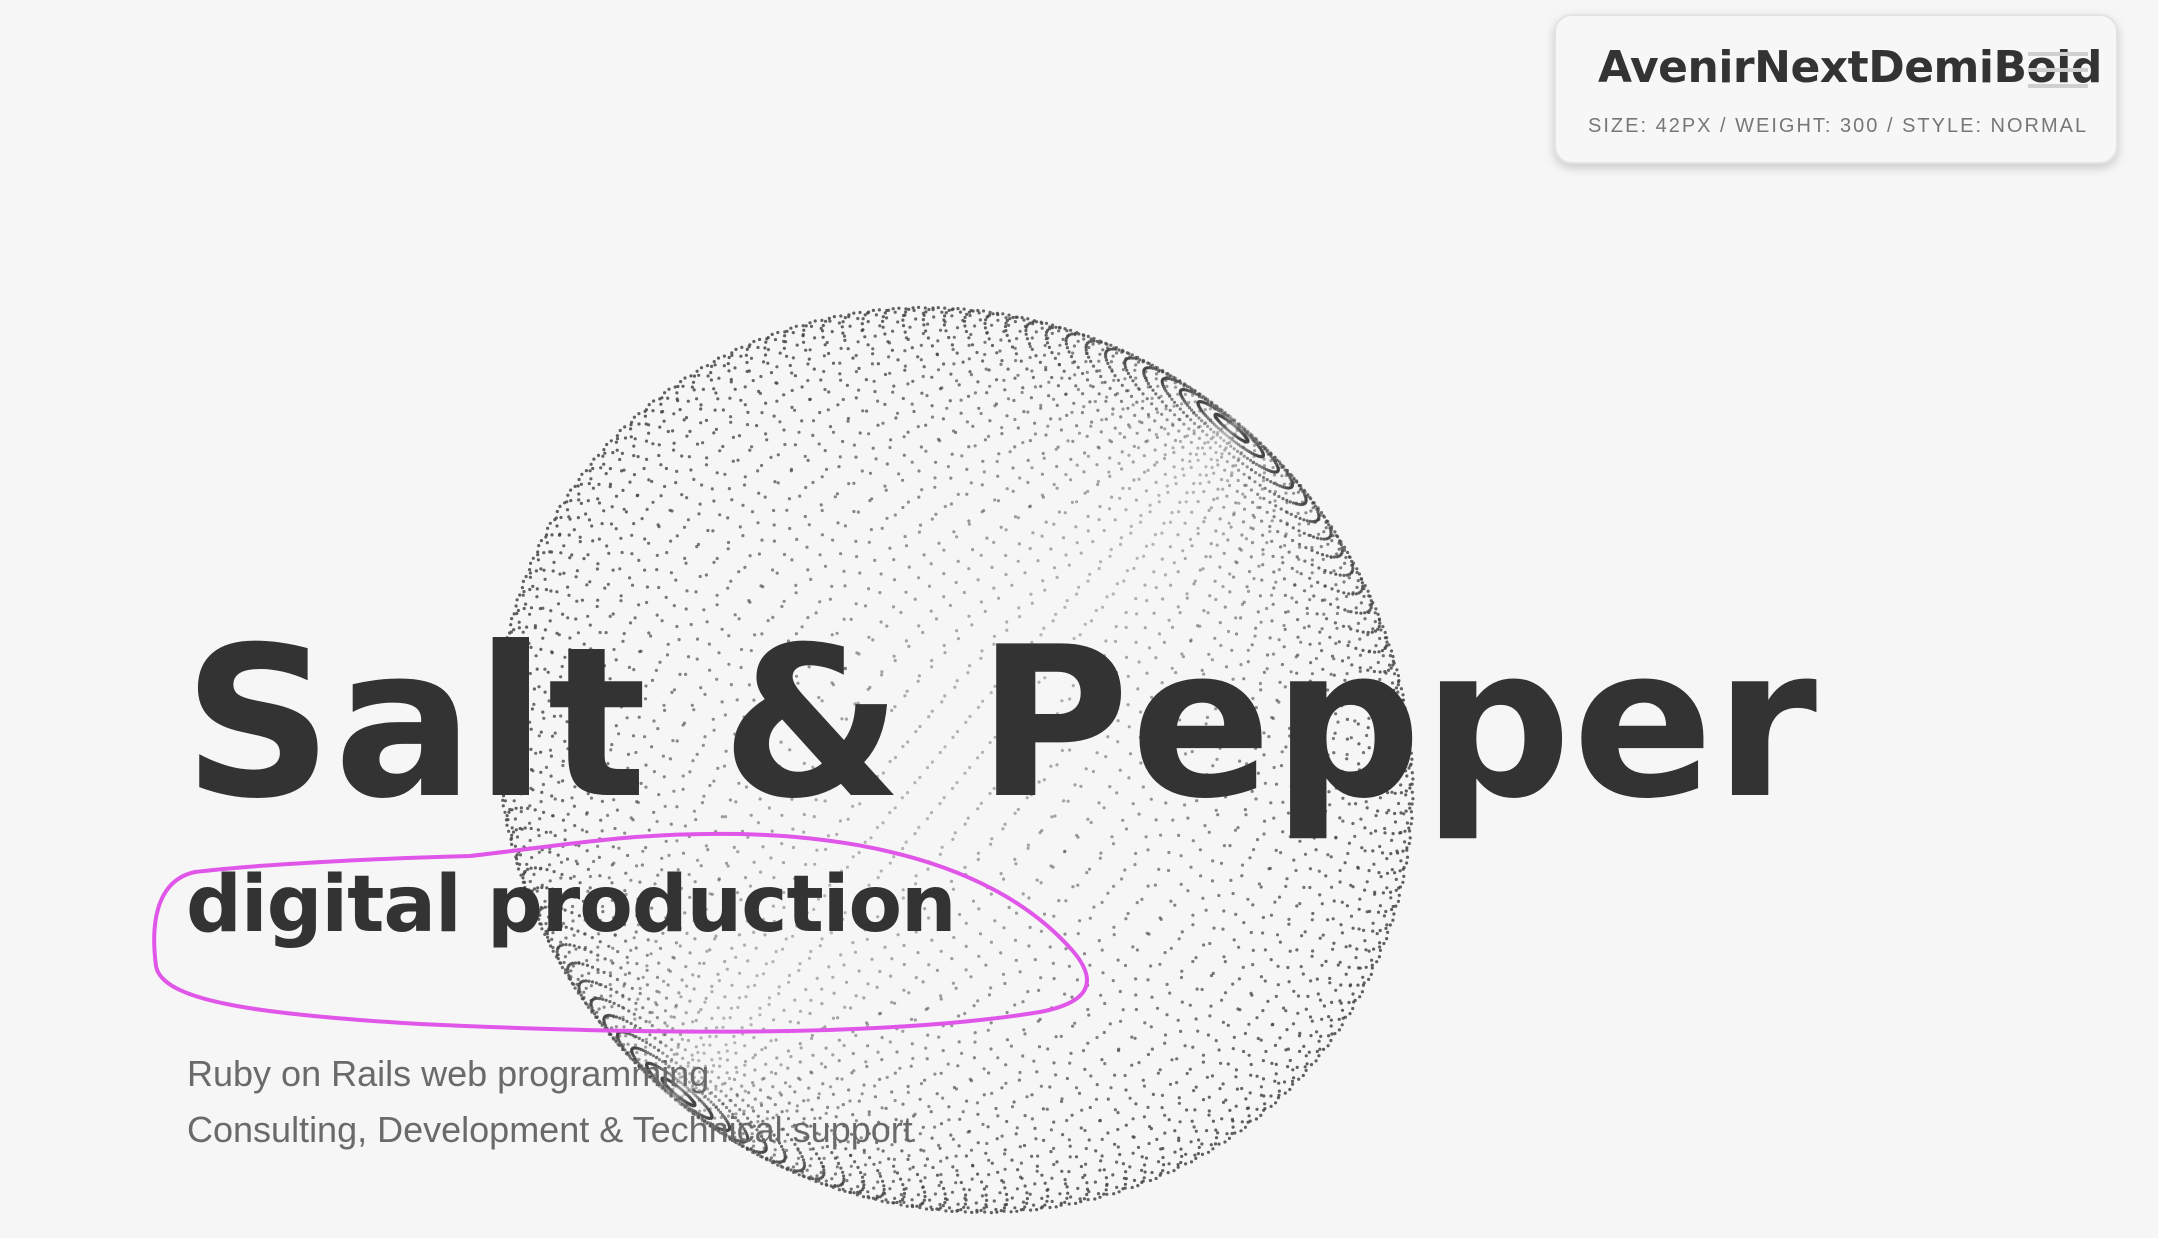  What do you see at coordinates (1850, 67) in the screenshot?
I see `font-name: AvenirNextDemiBold` at bounding box center [1850, 67].